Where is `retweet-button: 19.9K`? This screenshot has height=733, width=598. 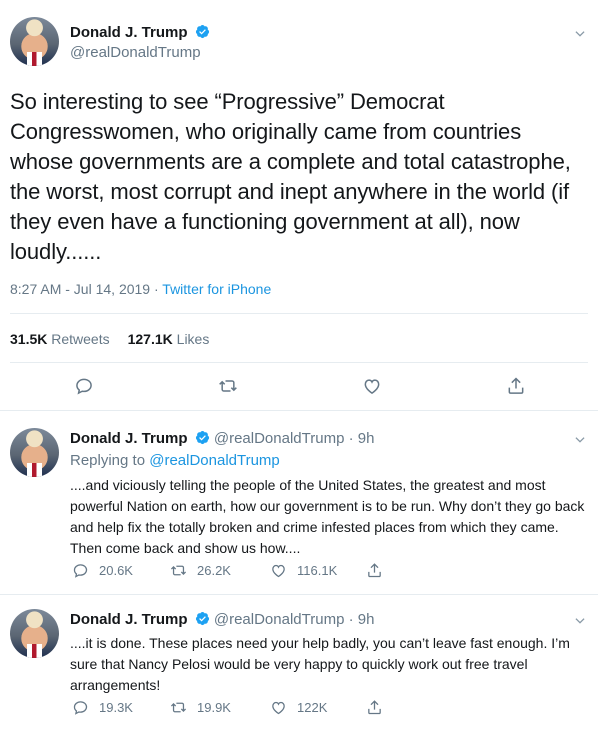
retweet-button: 19.9K is located at coordinates (200, 707).